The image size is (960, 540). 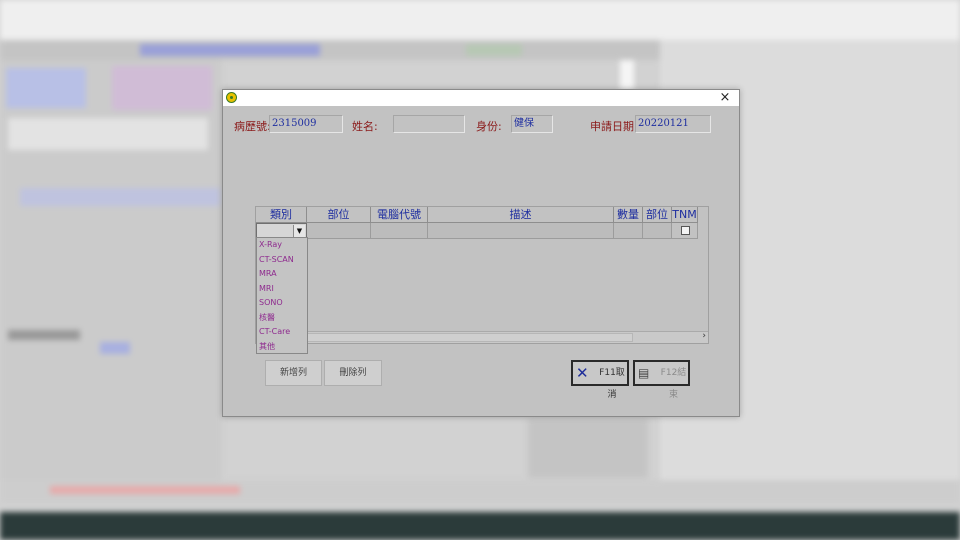 What do you see at coordinates (673, 124) in the screenshot?
I see `apply-date-field: 20220121` at bounding box center [673, 124].